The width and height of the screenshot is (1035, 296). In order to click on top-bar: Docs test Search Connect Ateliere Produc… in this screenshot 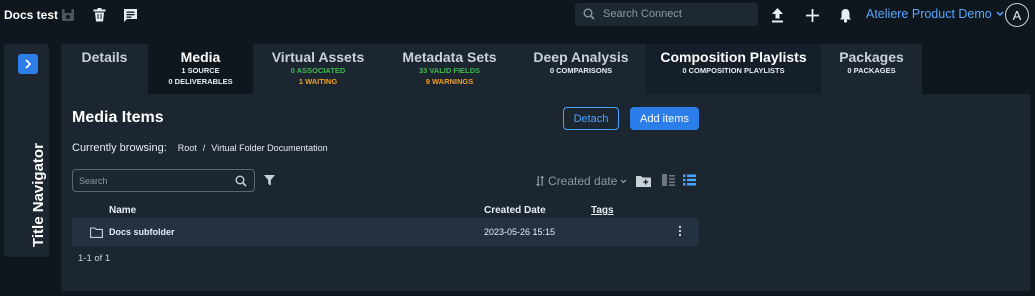, I will do `click(517, 15)`.